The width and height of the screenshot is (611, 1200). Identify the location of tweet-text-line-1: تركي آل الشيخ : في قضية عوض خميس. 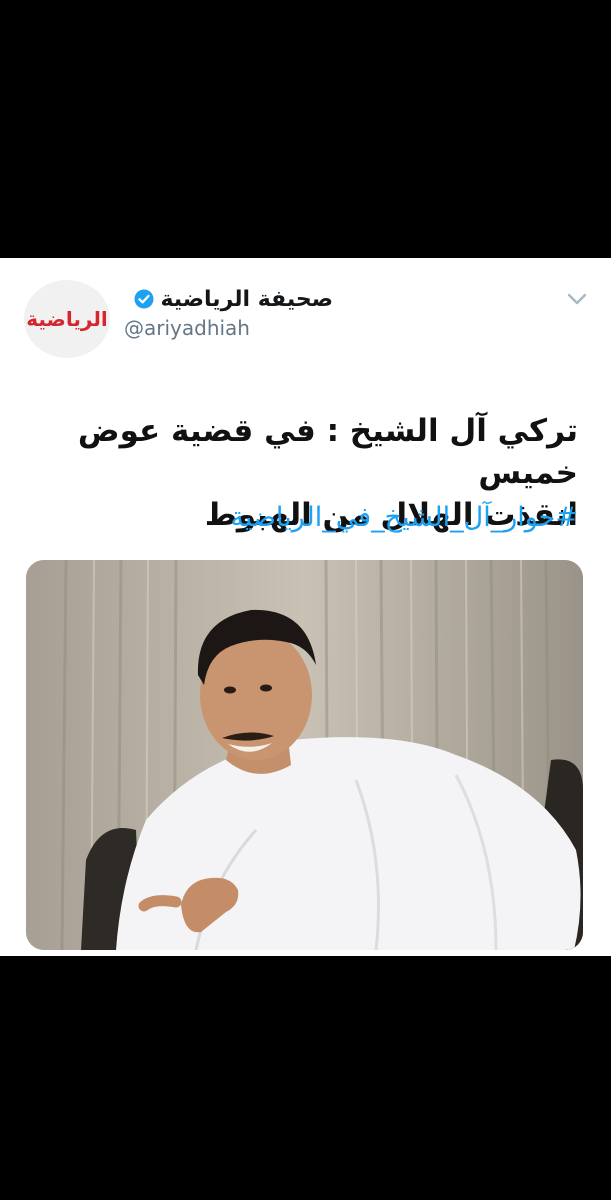
(327, 452).